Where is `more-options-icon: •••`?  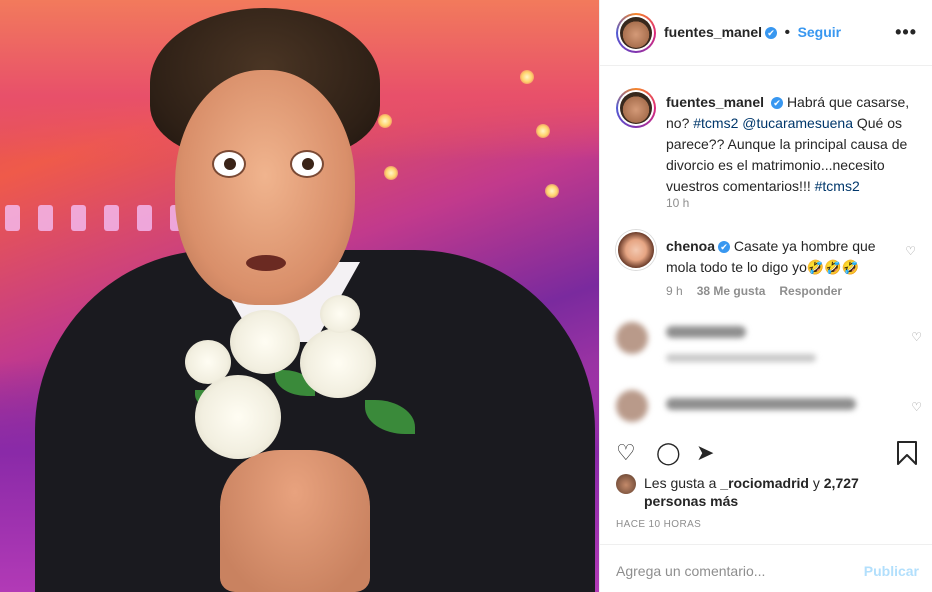
more-options-icon: ••• is located at coordinates (906, 32).